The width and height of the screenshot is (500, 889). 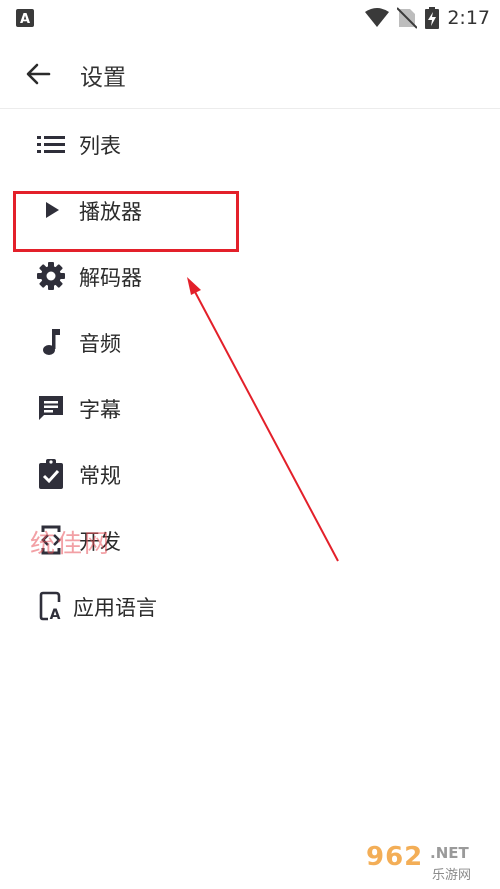 What do you see at coordinates (115, 608) in the screenshot?
I see `menu-item-label: 应用语言` at bounding box center [115, 608].